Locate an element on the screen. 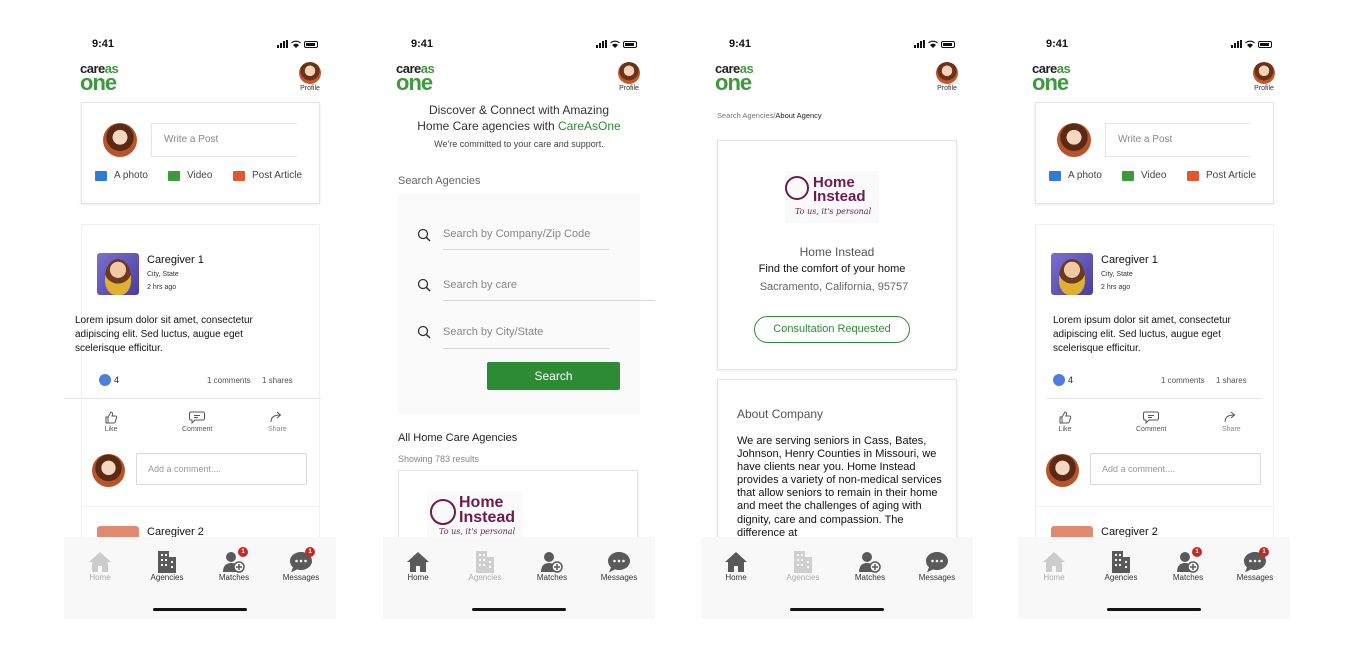 Image resolution: width=1366 pixels, height=648 pixels. article-icon is located at coordinates (239, 175).